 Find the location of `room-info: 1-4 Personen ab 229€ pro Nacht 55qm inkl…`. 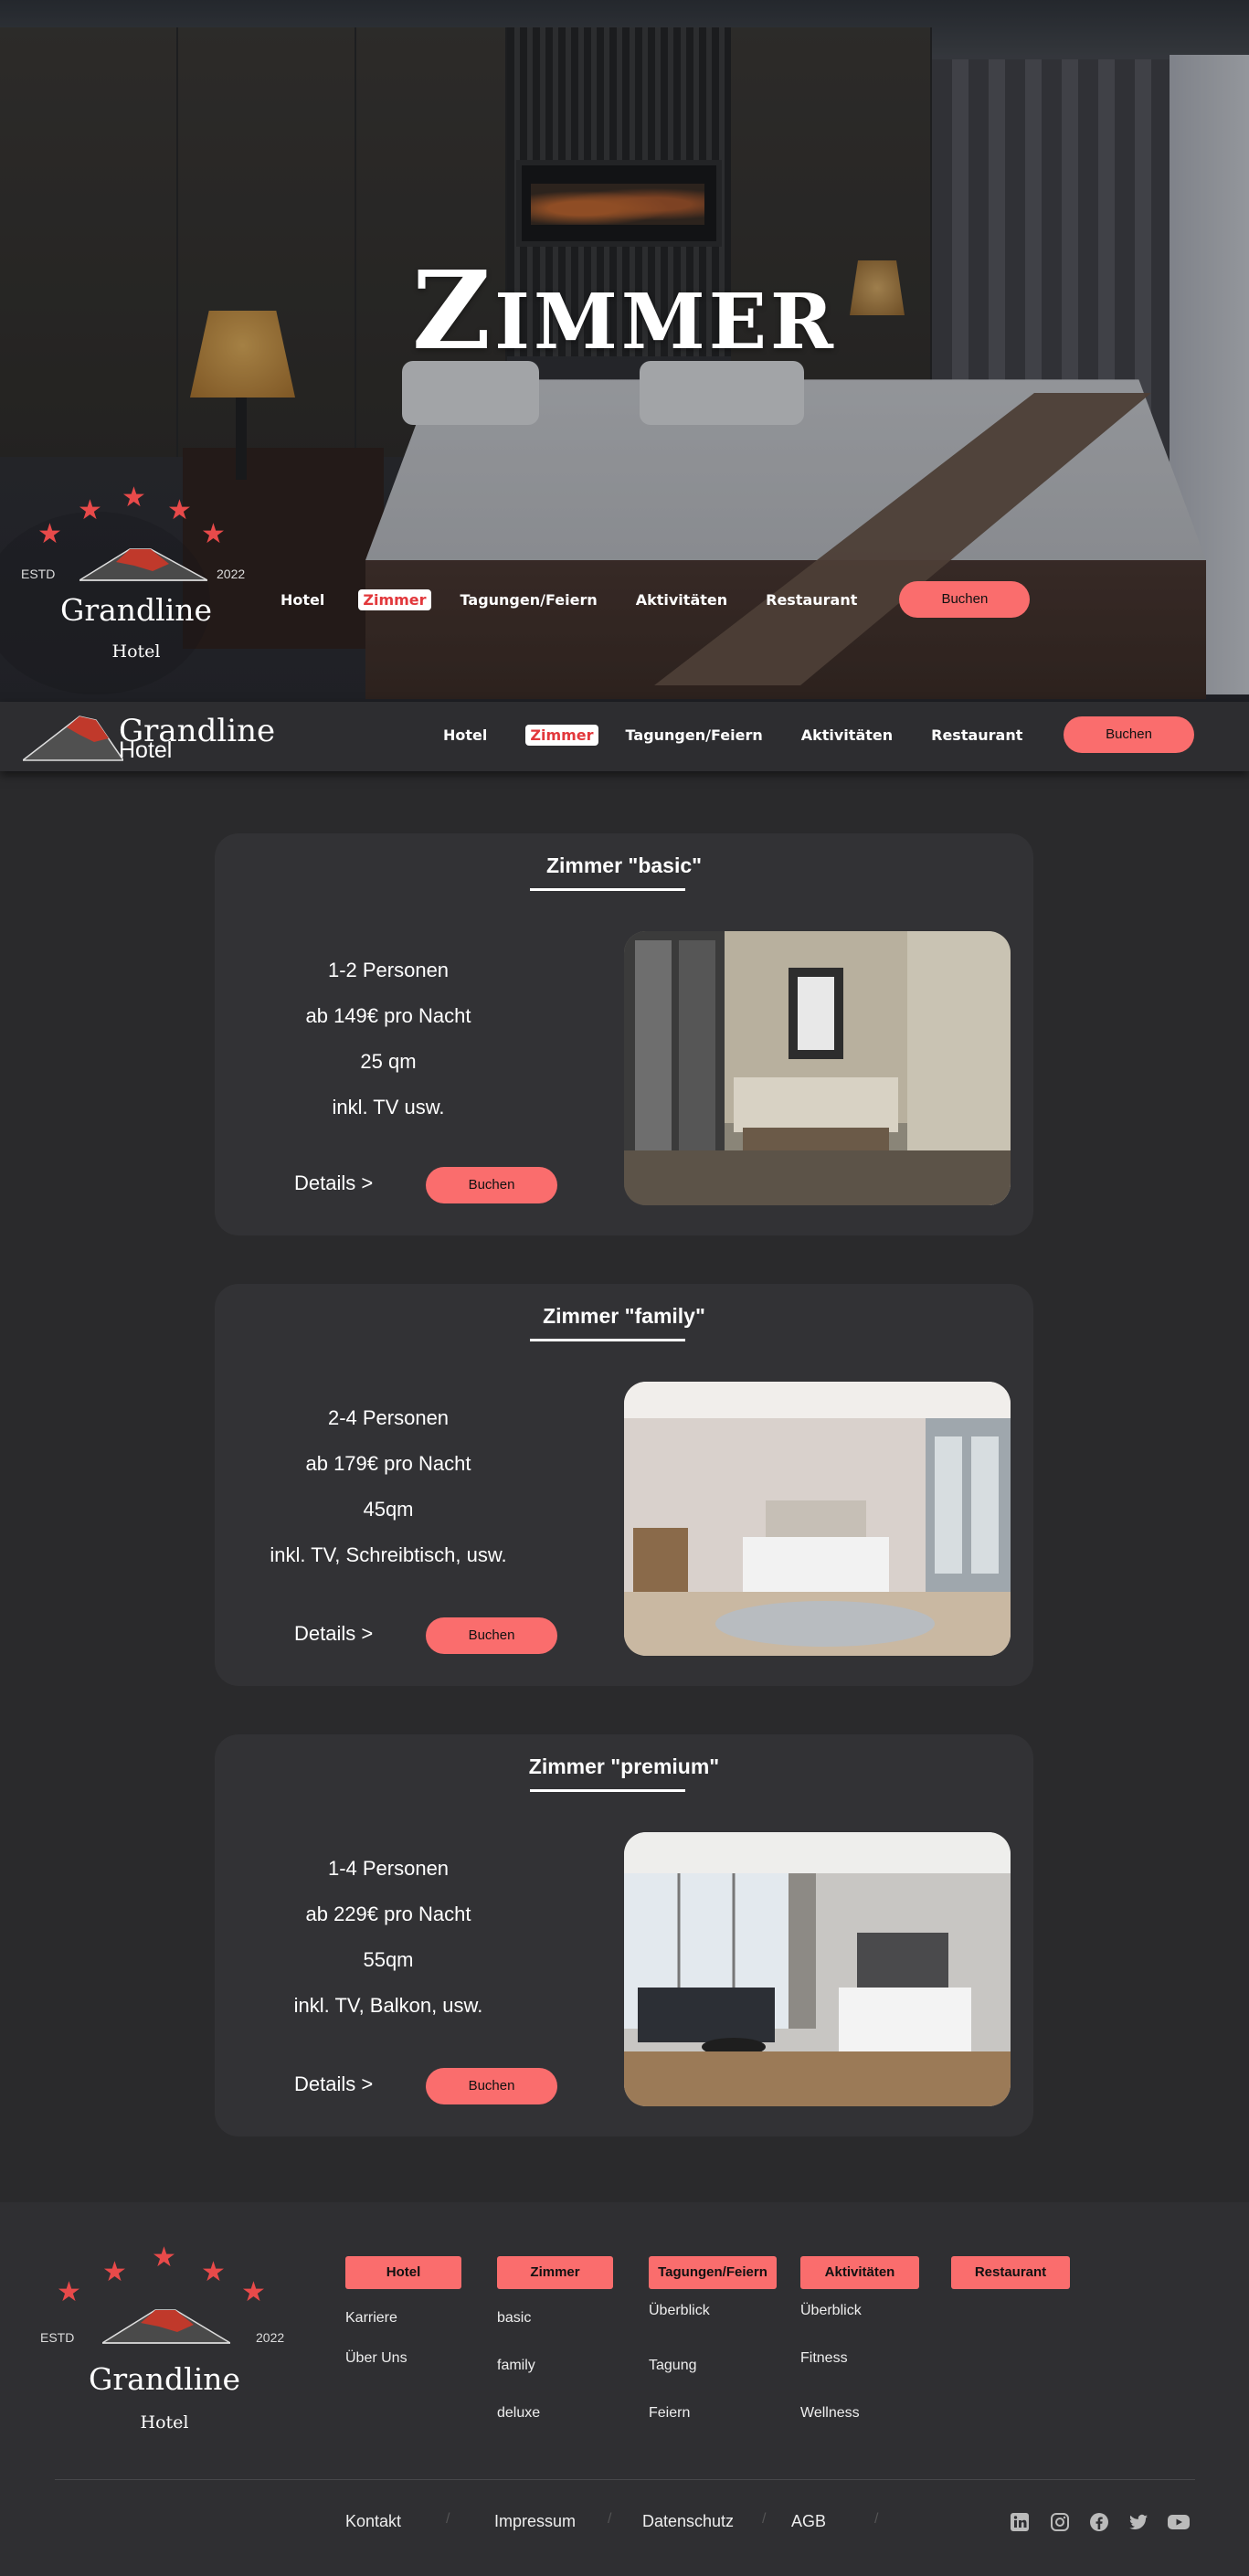

room-info: 1-4 Personen ab 229€ pro Nacht 55qm inkl… is located at coordinates (388, 1937).